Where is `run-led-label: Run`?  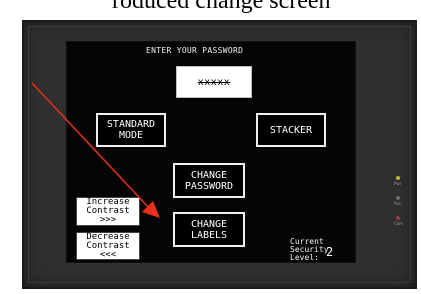 run-led-label: Run is located at coordinates (398, 203).